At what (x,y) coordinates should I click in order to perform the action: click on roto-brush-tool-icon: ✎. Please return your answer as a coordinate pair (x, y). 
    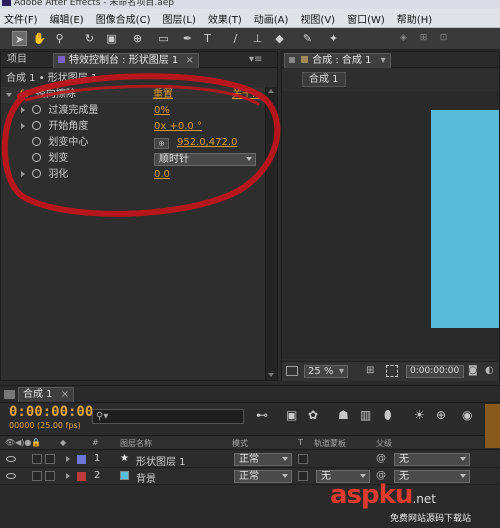
    Looking at the image, I should click on (307, 38).